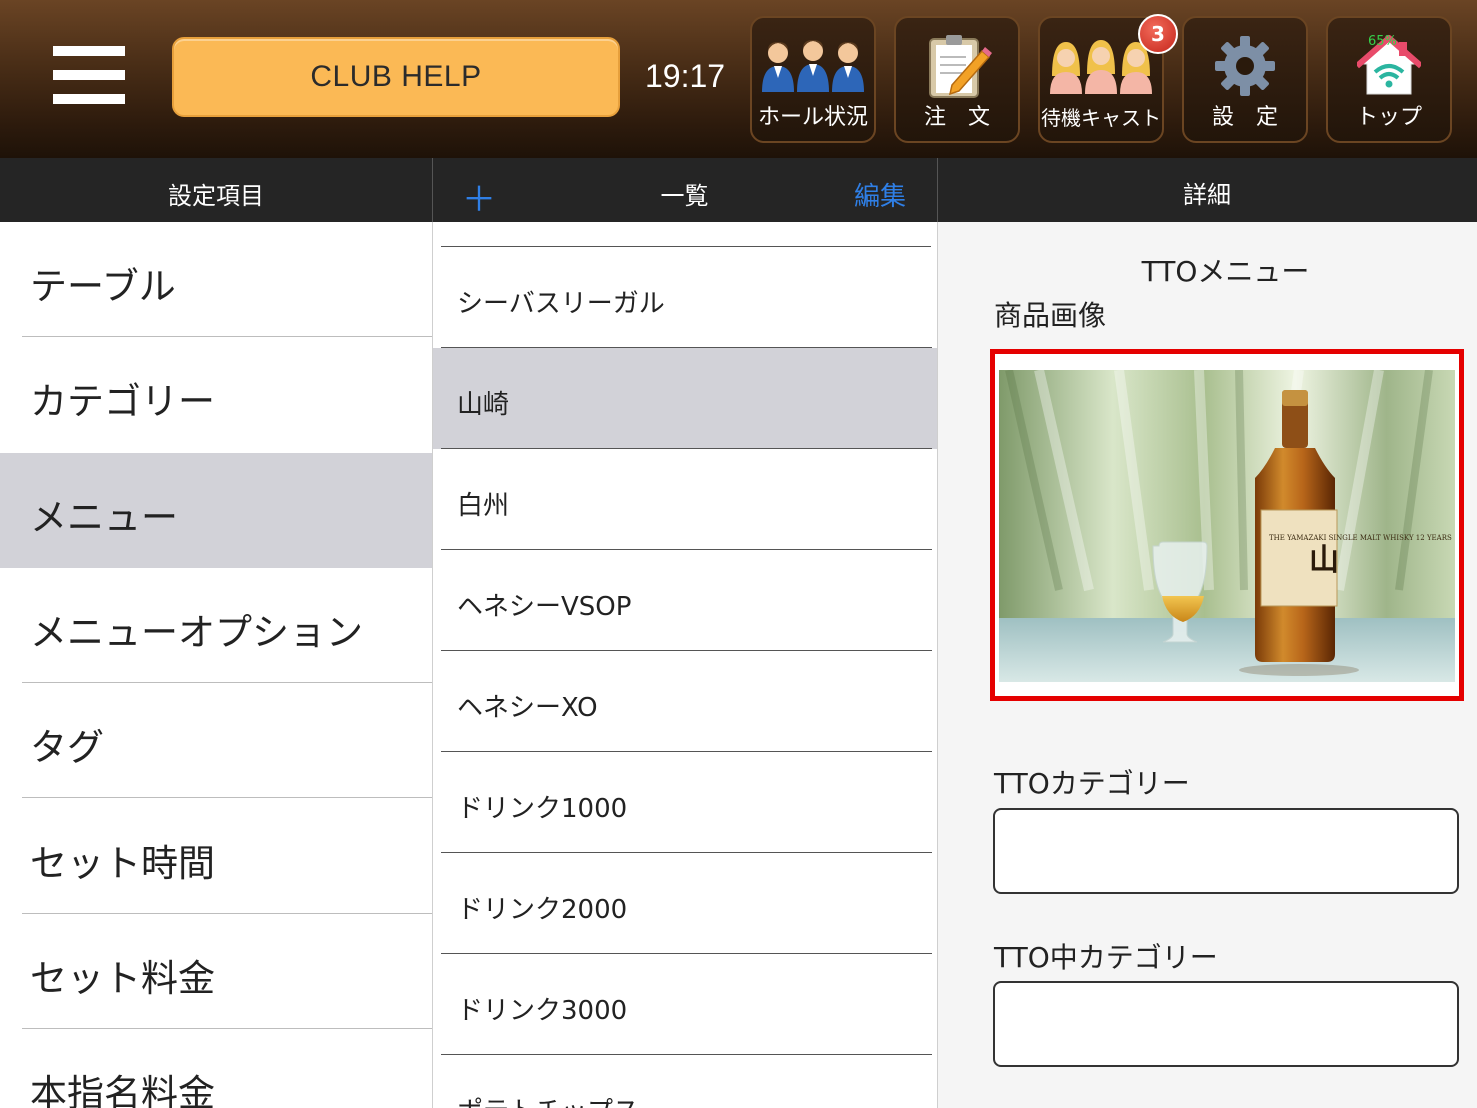 This screenshot has width=1477, height=1108. What do you see at coordinates (216, 971) in the screenshot?
I see `settings-item-set-price: セット料金` at bounding box center [216, 971].